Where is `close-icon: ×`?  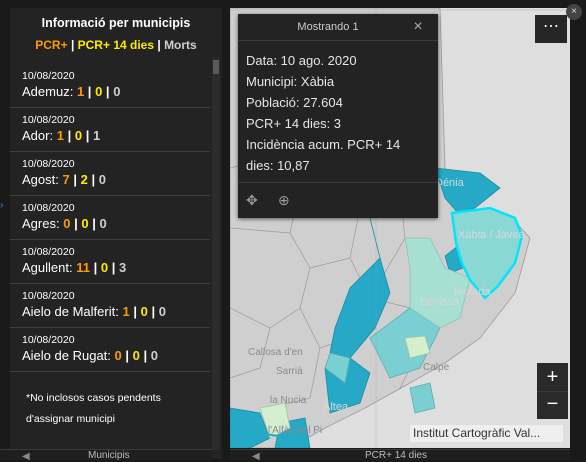 close-icon: × is located at coordinates (574, 12).